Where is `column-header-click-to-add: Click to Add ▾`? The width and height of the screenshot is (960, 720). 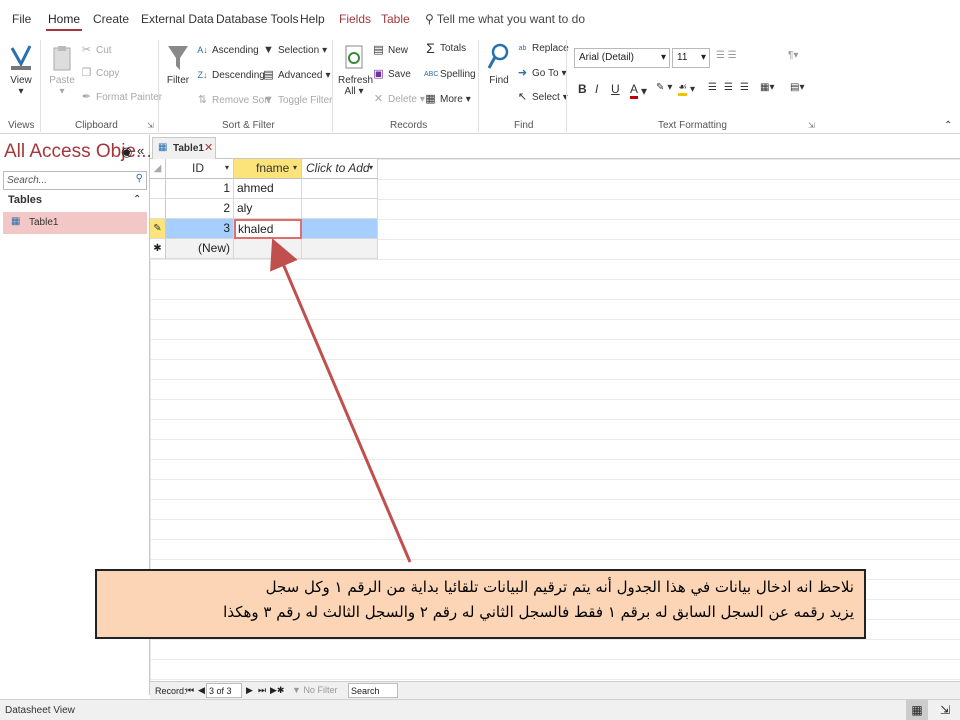
column-header-click-to-add: Click to Add ▾ is located at coordinates (340, 169).